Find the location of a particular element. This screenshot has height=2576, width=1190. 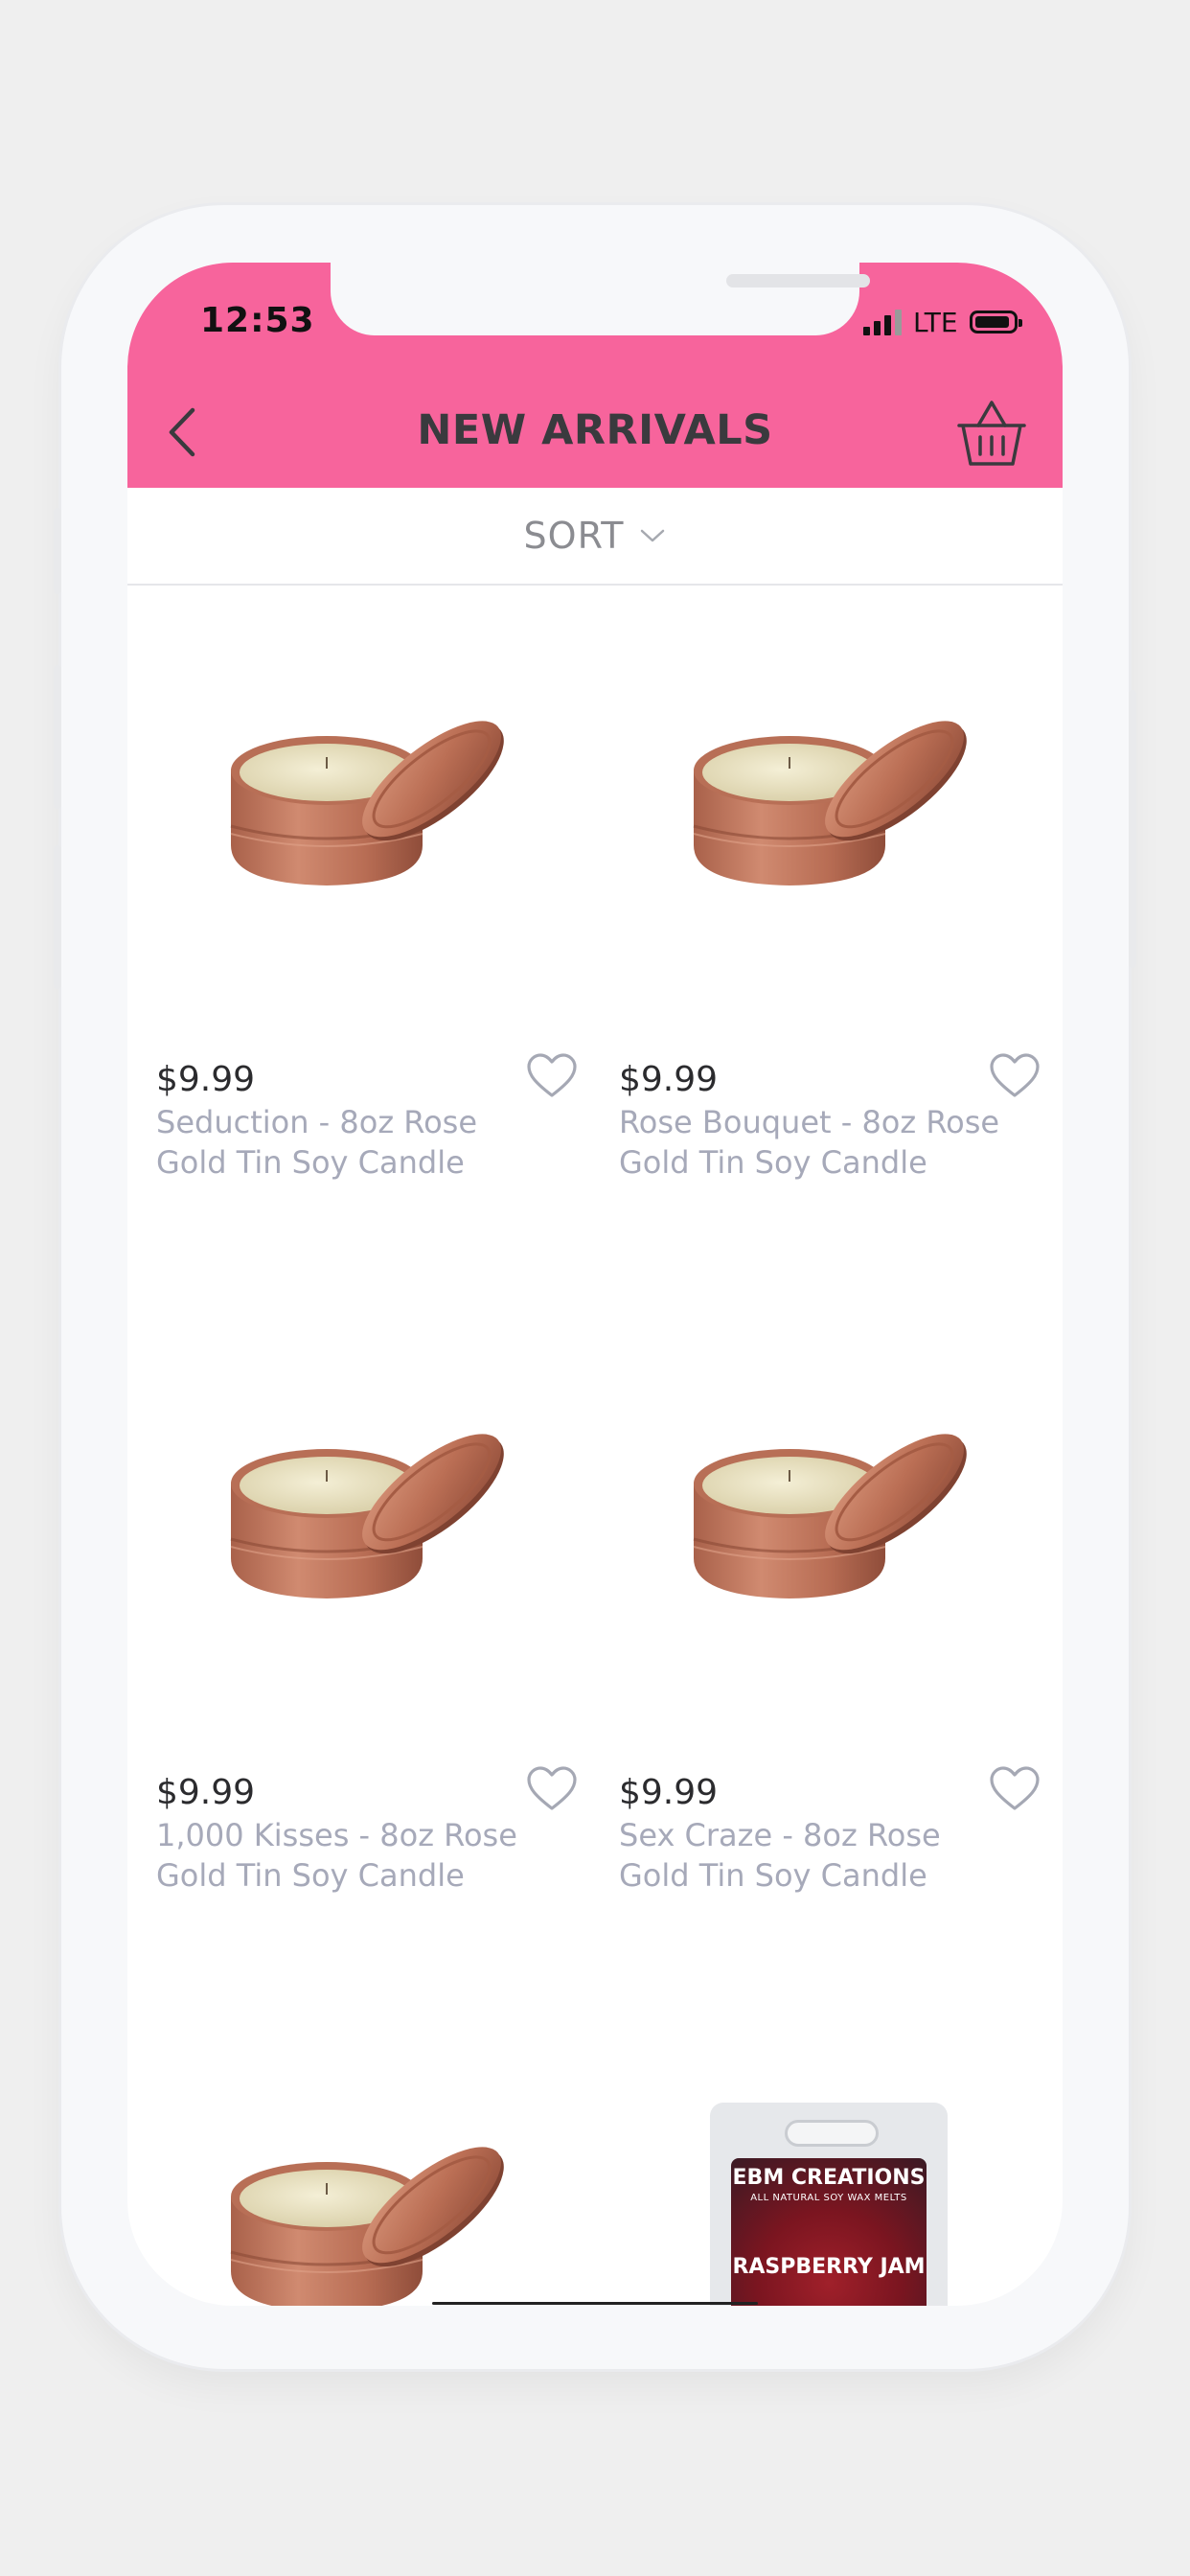

signal-icon is located at coordinates (883, 322).